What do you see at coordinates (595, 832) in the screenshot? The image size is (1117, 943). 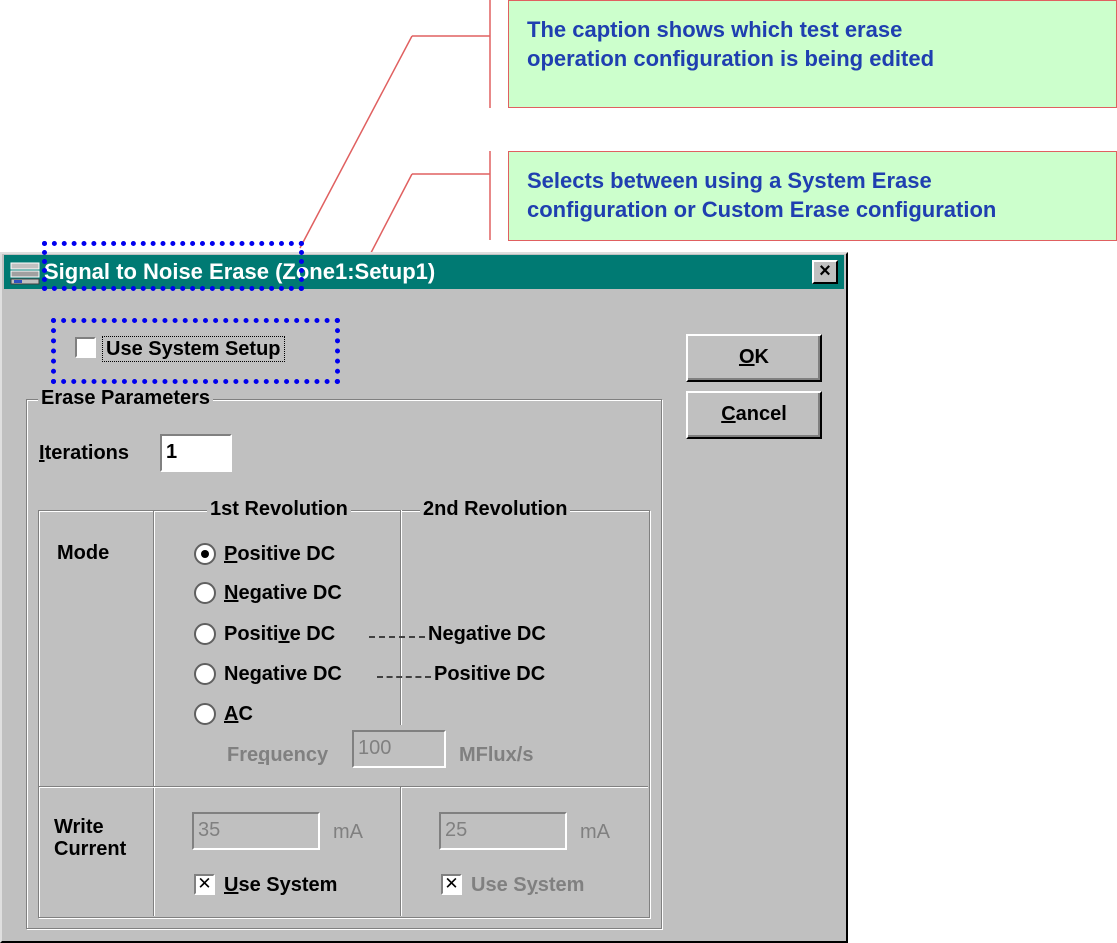 I see `write-current-2-unit: mA` at bounding box center [595, 832].